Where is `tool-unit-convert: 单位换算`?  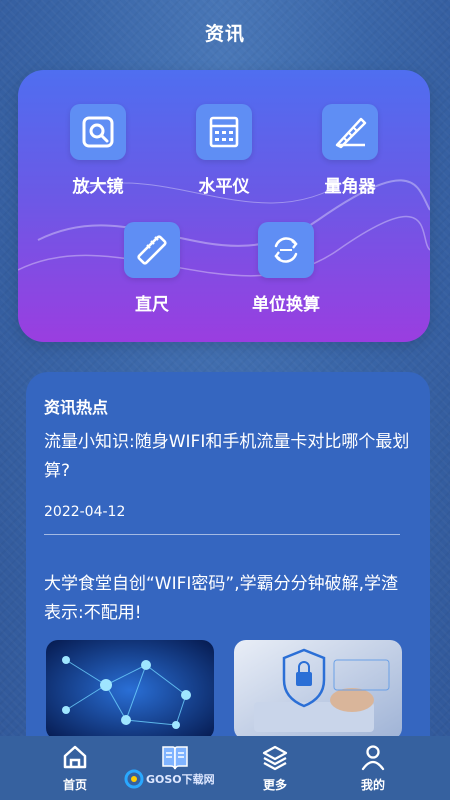
tool-unit-convert: 单位换算 is located at coordinates (286, 272).